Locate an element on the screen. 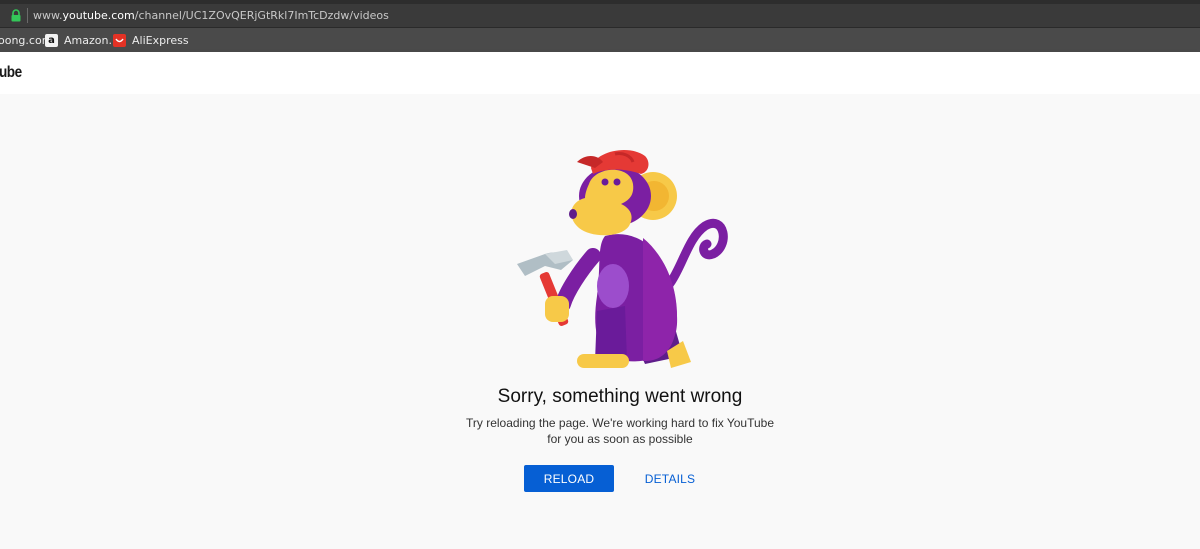 The image size is (1200, 549). address-divider is located at coordinates (27, 15).